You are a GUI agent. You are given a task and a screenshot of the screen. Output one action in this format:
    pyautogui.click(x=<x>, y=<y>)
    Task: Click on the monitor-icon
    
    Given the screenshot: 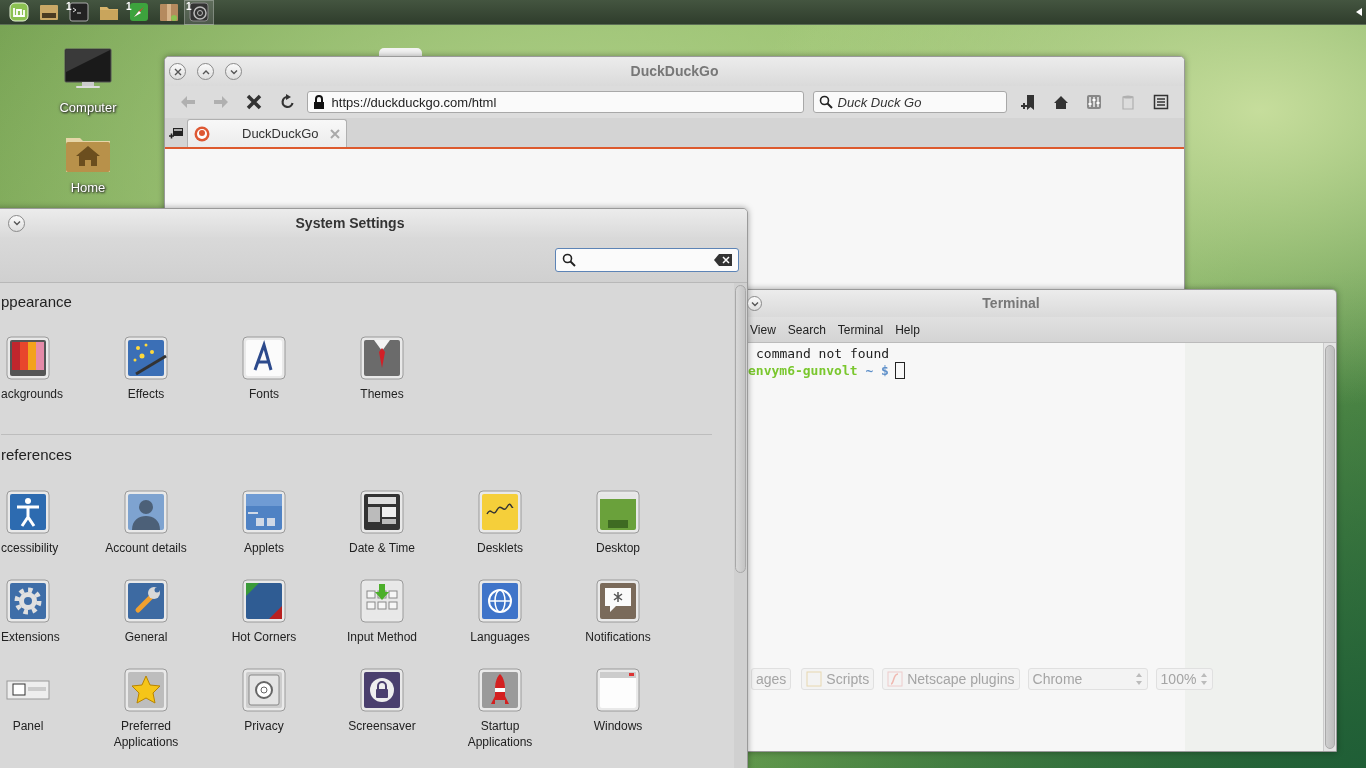 What is the action you would take?
    pyautogui.click(x=88, y=69)
    